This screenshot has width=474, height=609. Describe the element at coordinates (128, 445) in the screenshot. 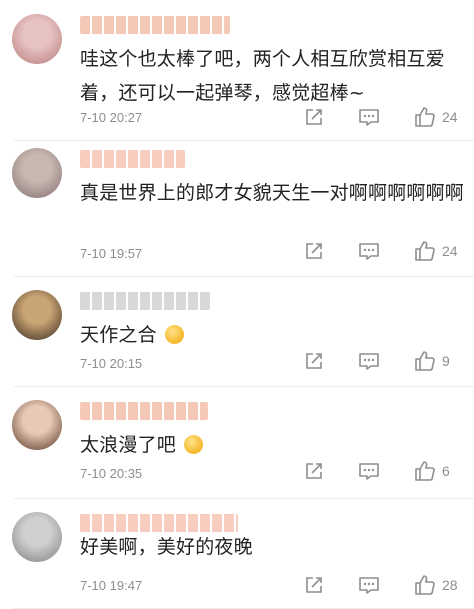

I see `comment-text-body: 太浪漫了吧` at that location.